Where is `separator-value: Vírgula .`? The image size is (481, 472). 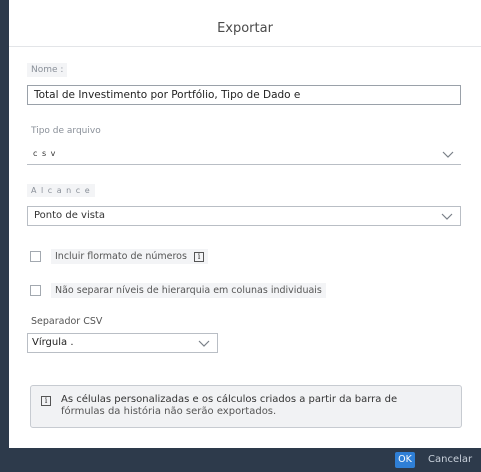 separator-value: Vírgula . is located at coordinates (53, 342).